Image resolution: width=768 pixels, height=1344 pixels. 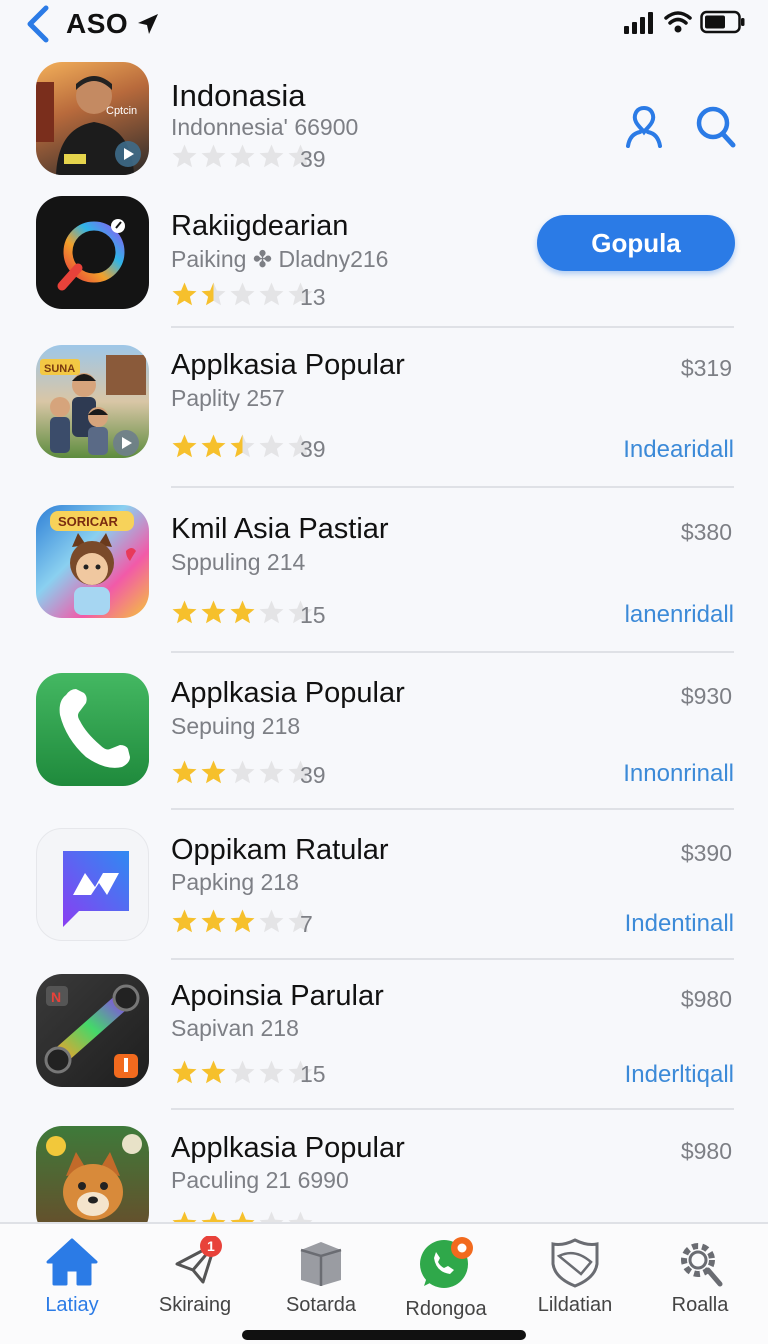 I want to click on notification-badge: 1, so click(x=211, y=1246).